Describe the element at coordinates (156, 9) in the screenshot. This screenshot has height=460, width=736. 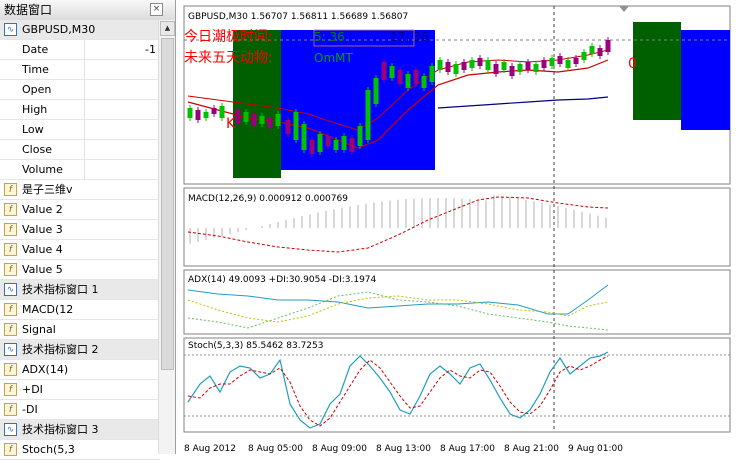
I see `close-icon: ×` at that location.